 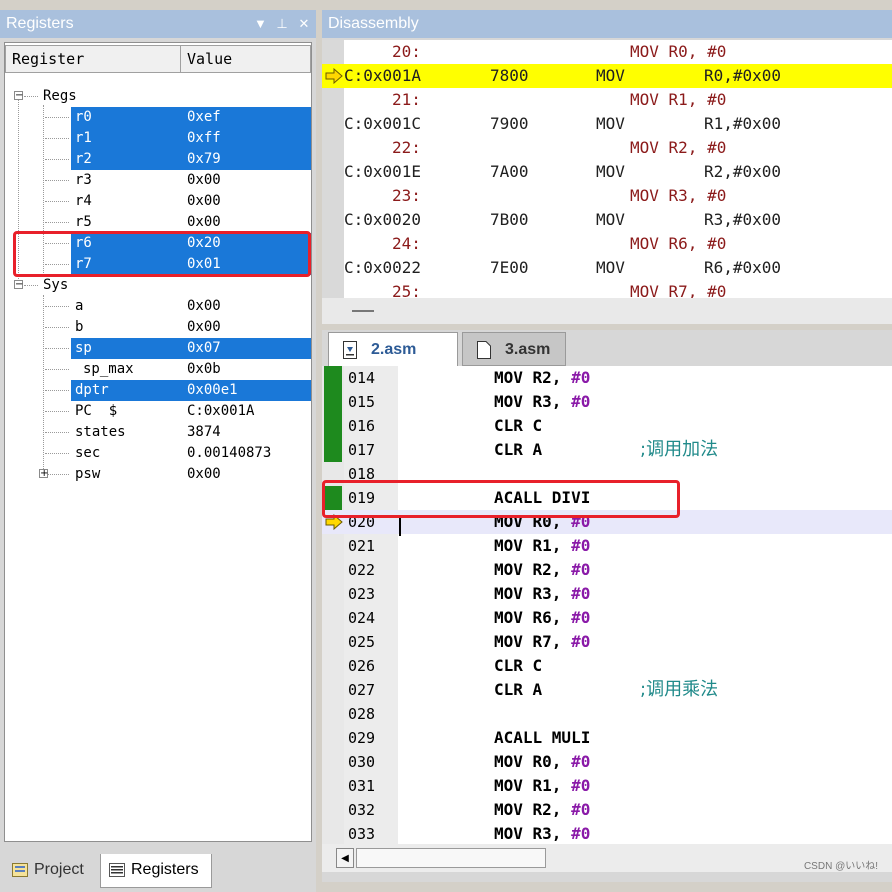 What do you see at coordinates (607, 738) in the screenshot?
I see `code-line: 029 ACALL MULI` at bounding box center [607, 738].